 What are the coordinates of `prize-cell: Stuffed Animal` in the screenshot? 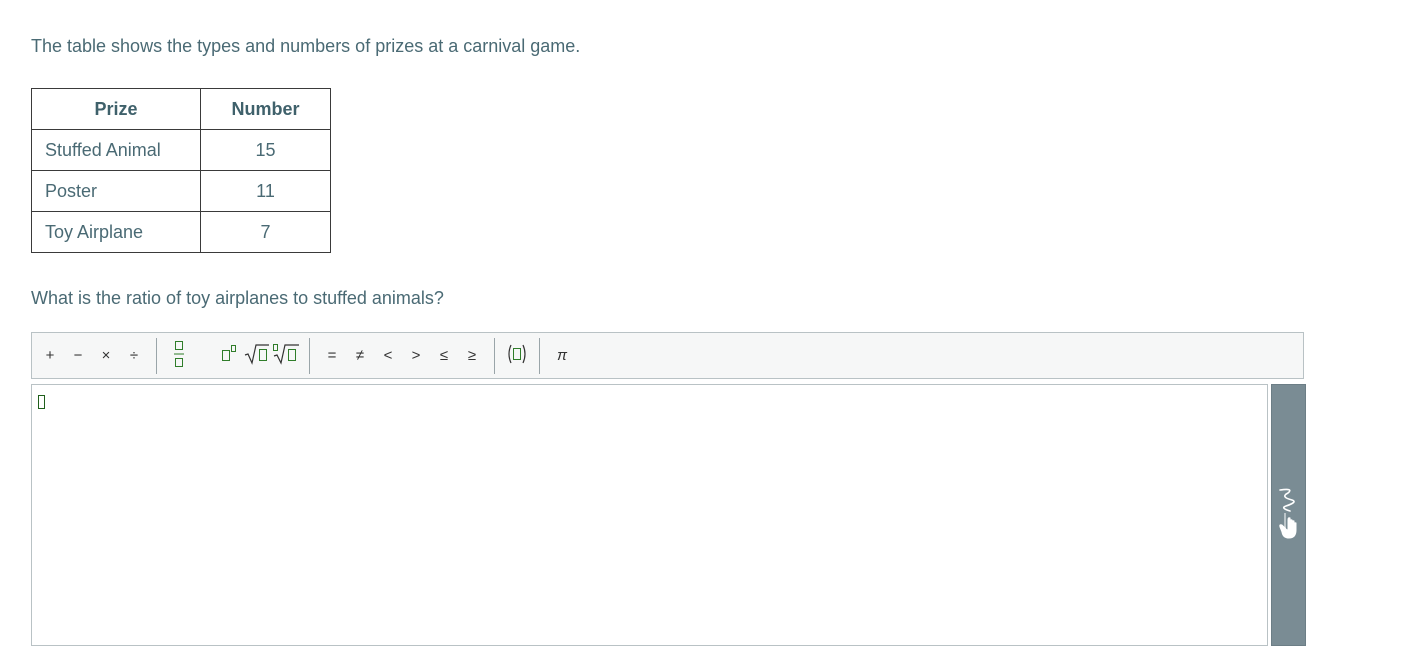 It's located at (116, 150).